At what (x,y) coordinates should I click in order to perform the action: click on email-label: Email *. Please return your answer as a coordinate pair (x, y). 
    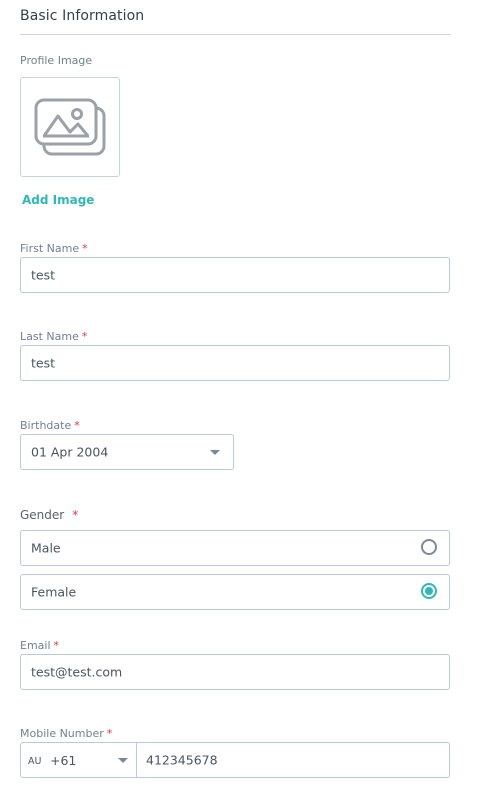
    Looking at the image, I should click on (40, 645).